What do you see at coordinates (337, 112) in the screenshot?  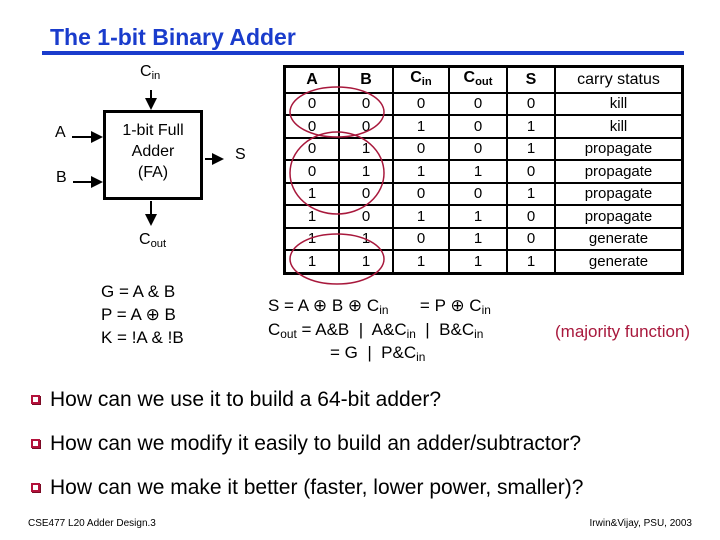 I see `kill-group-ellipse` at bounding box center [337, 112].